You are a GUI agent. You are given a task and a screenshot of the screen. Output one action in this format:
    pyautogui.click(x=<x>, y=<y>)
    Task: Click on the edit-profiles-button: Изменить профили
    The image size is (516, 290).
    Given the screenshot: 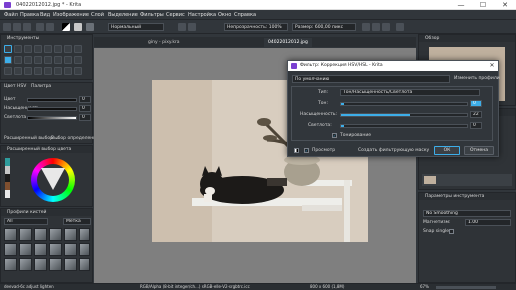 What is the action you would take?
    pyautogui.click(x=477, y=78)
    